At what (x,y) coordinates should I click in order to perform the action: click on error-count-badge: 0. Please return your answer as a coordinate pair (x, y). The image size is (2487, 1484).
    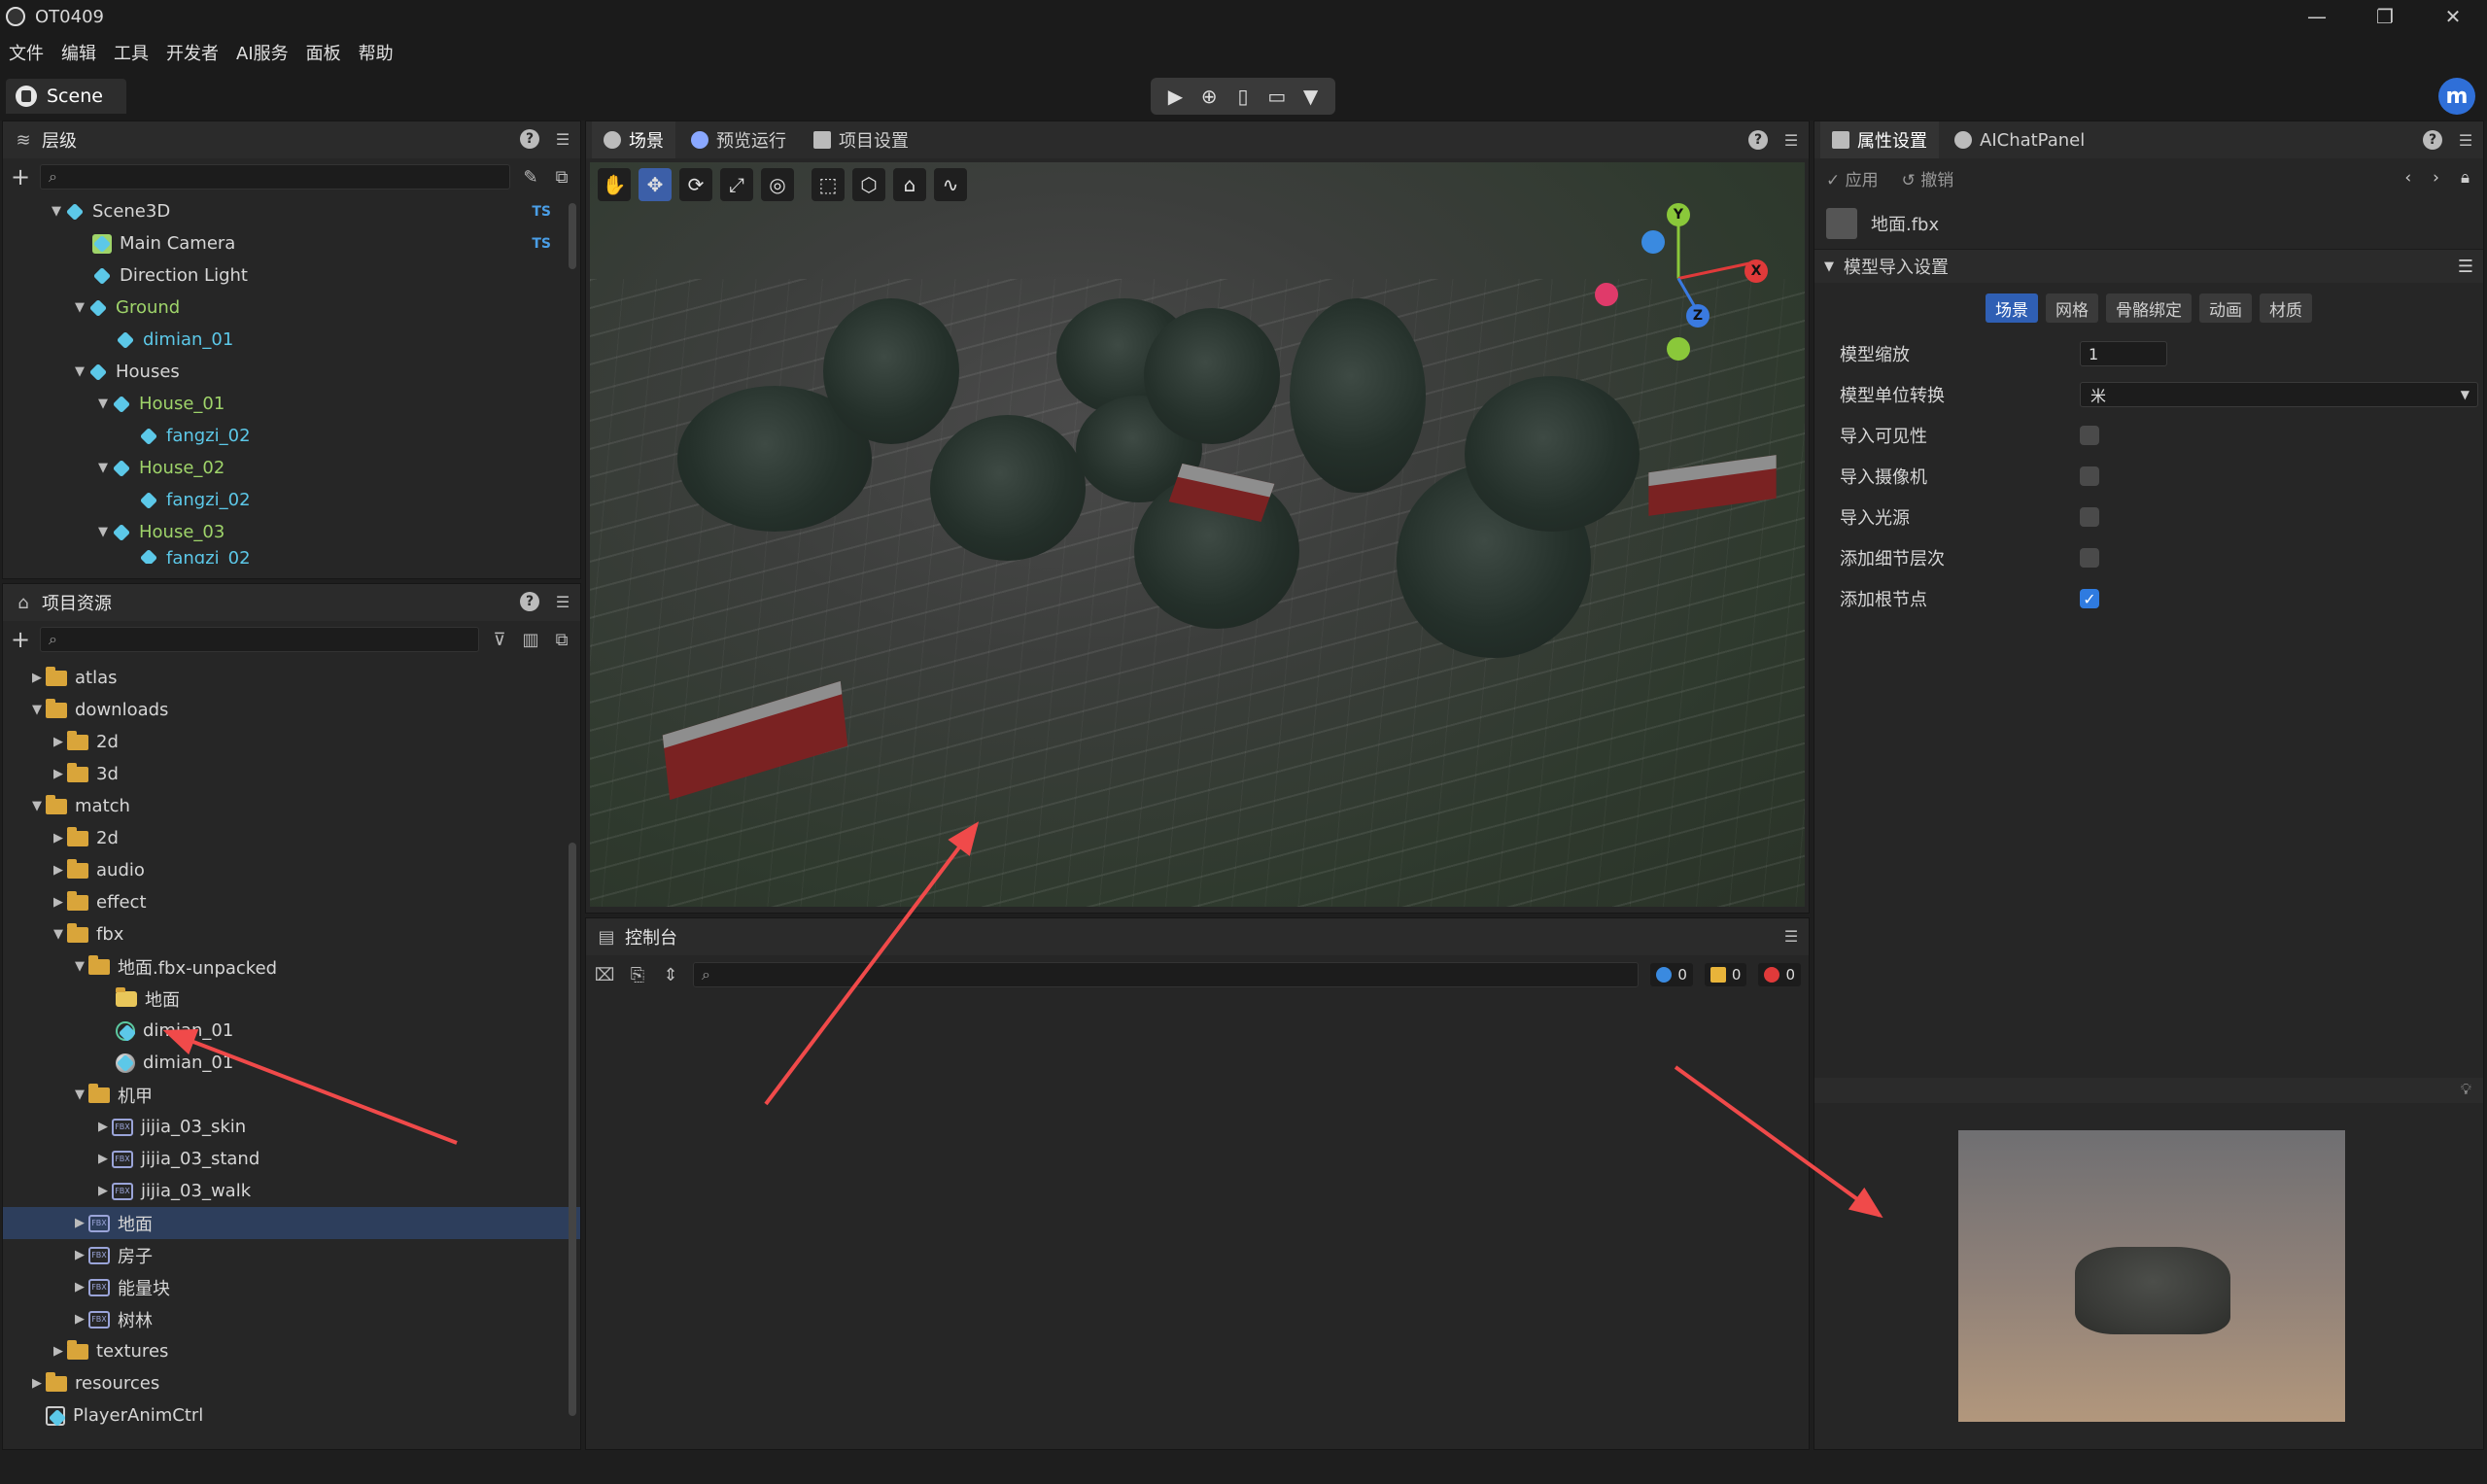
    Looking at the image, I should click on (1779, 974).